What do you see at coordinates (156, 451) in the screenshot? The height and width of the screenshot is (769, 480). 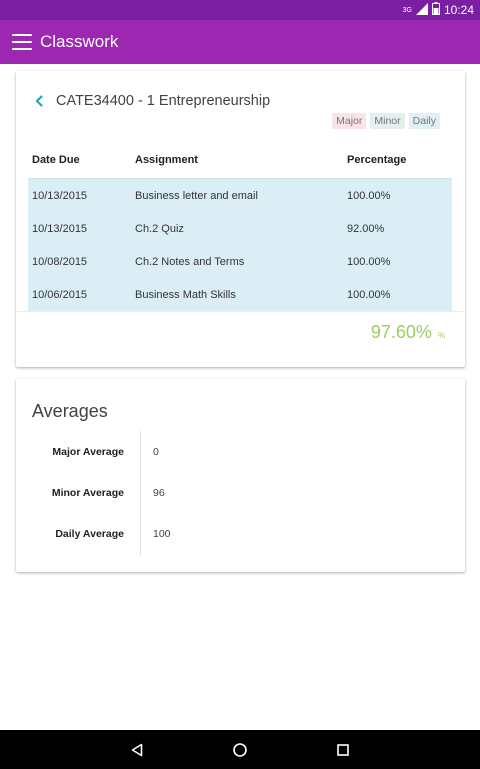 I see `average-value: 0` at bounding box center [156, 451].